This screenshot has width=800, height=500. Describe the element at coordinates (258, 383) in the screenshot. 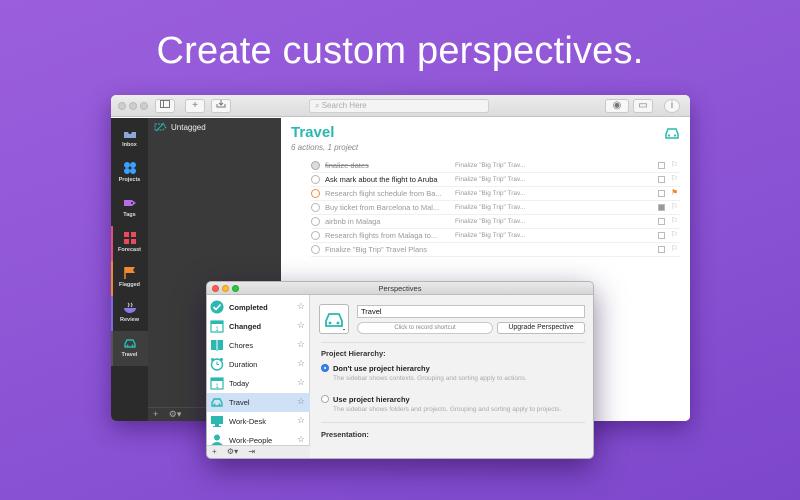

I see `perspective-item-today: 1 Today ☆` at that location.